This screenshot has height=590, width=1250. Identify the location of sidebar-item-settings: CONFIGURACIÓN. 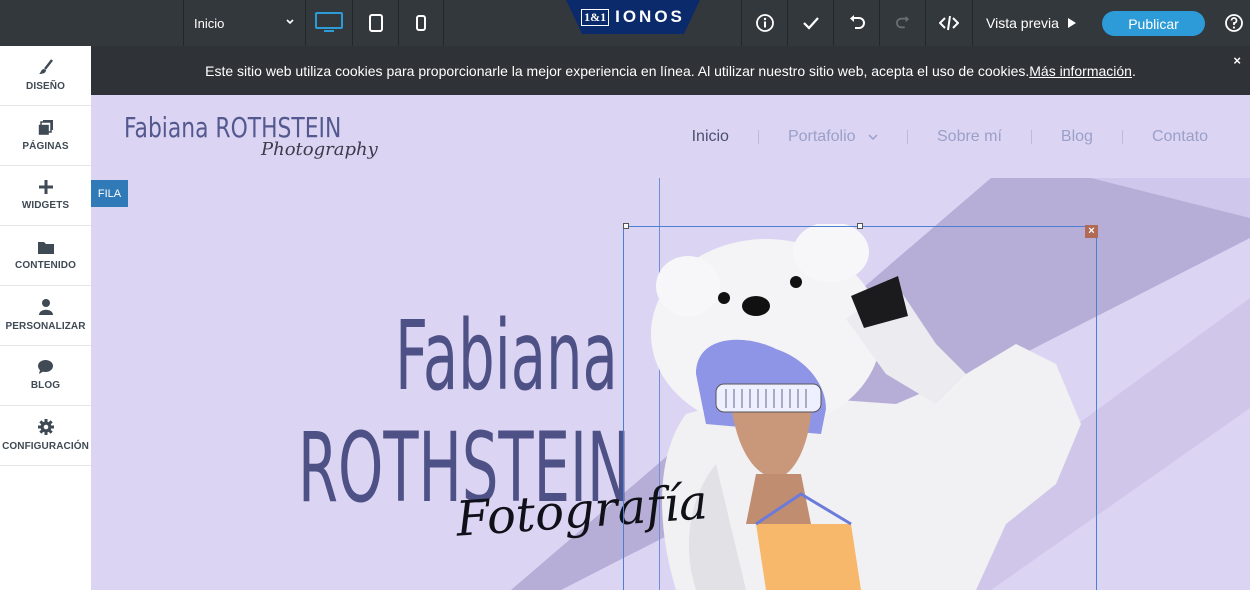
(45, 436).